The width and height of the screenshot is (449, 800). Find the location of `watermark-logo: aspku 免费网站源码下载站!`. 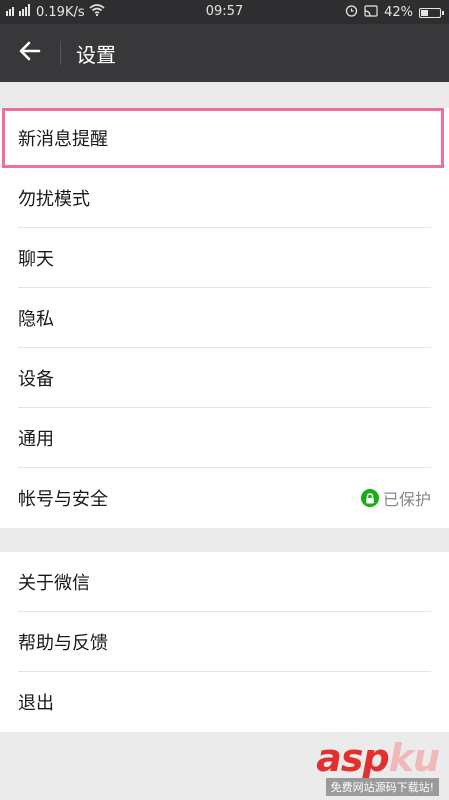

watermark-logo: aspku 免费网站源码下载站! is located at coordinates (357, 766).